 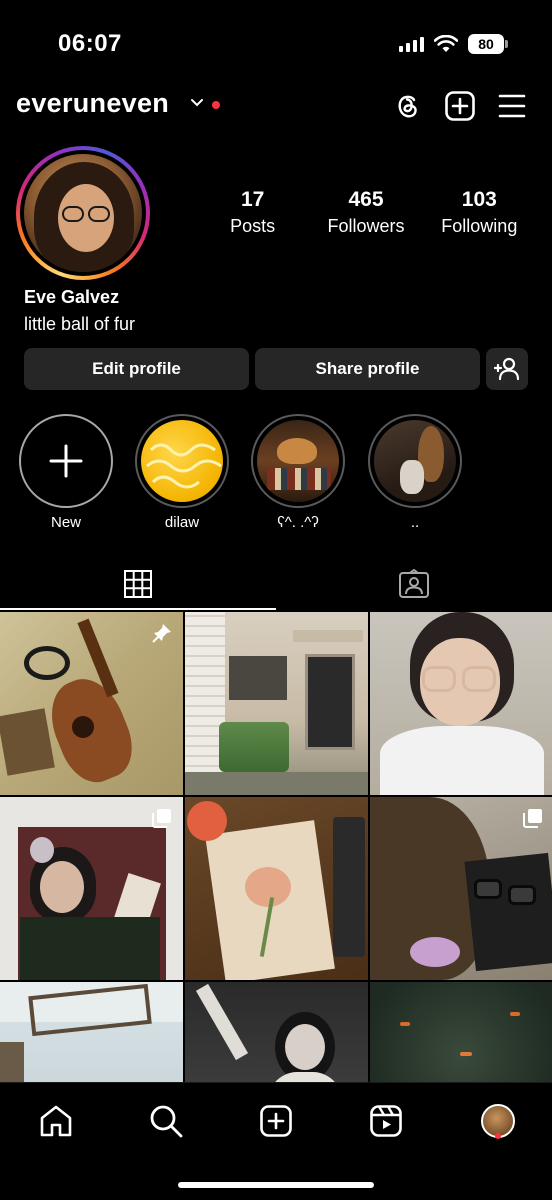 What do you see at coordinates (276, 106) in the screenshot?
I see `profile-header: everuneven` at bounding box center [276, 106].